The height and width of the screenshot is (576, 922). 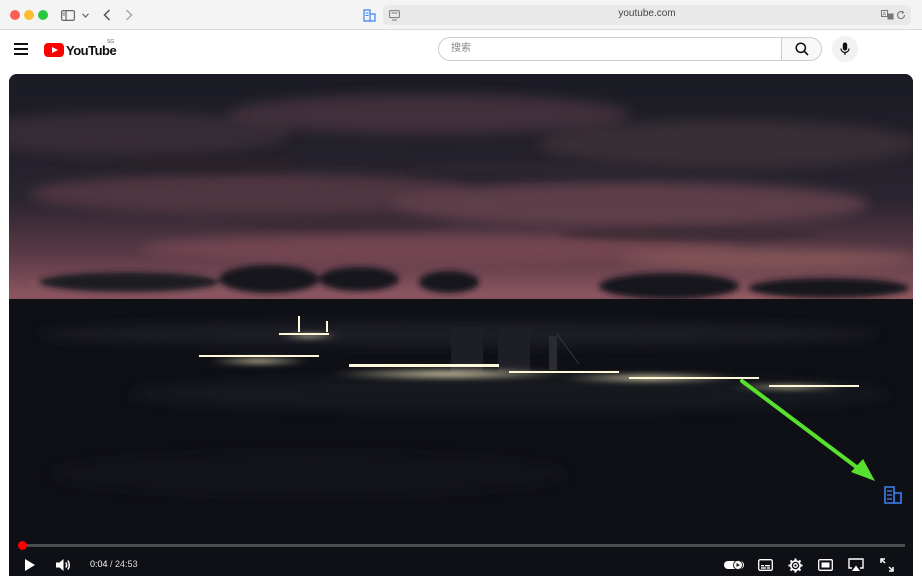 What do you see at coordinates (99, 564) in the screenshot?
I see `current-time: 0:04` at bounding box center [99, 564].